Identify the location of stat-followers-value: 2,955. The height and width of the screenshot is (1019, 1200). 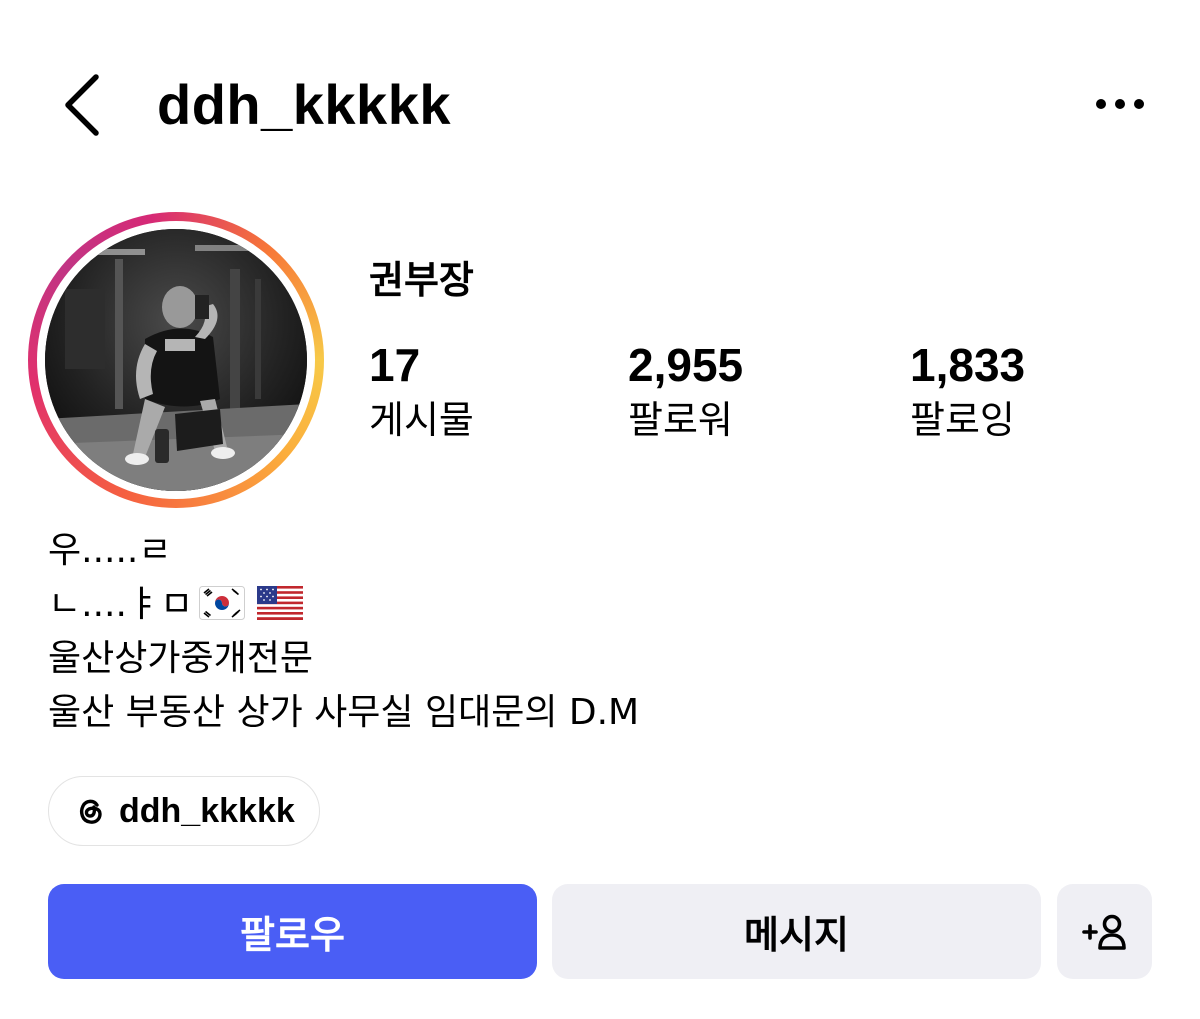
(686, 365).